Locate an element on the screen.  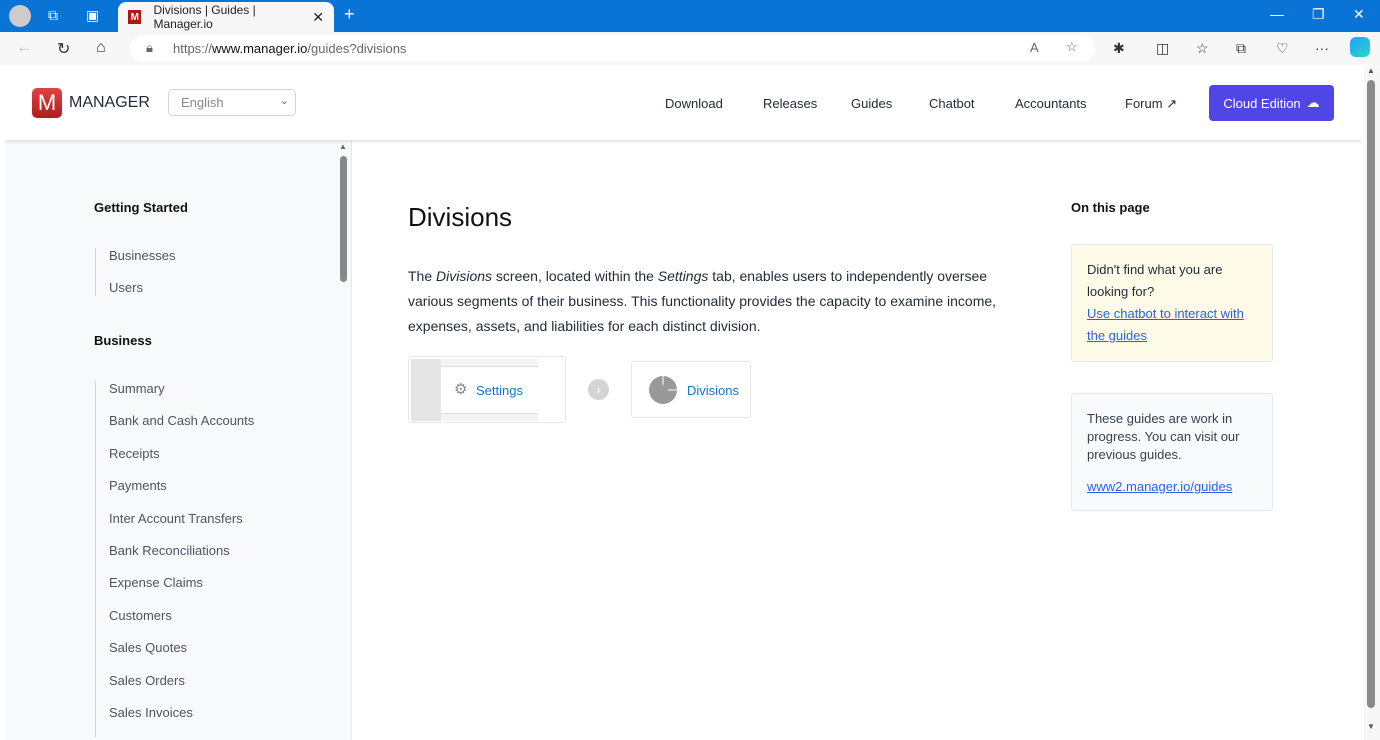
nav-forum: Forum ↗ is located at coordinates (1151, 104).